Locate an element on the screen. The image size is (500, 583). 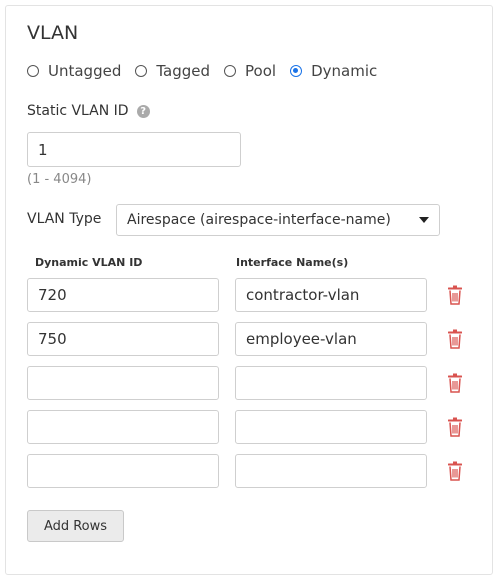
vlan-type-label: VLAN Type is located at coordinates (64, 219).